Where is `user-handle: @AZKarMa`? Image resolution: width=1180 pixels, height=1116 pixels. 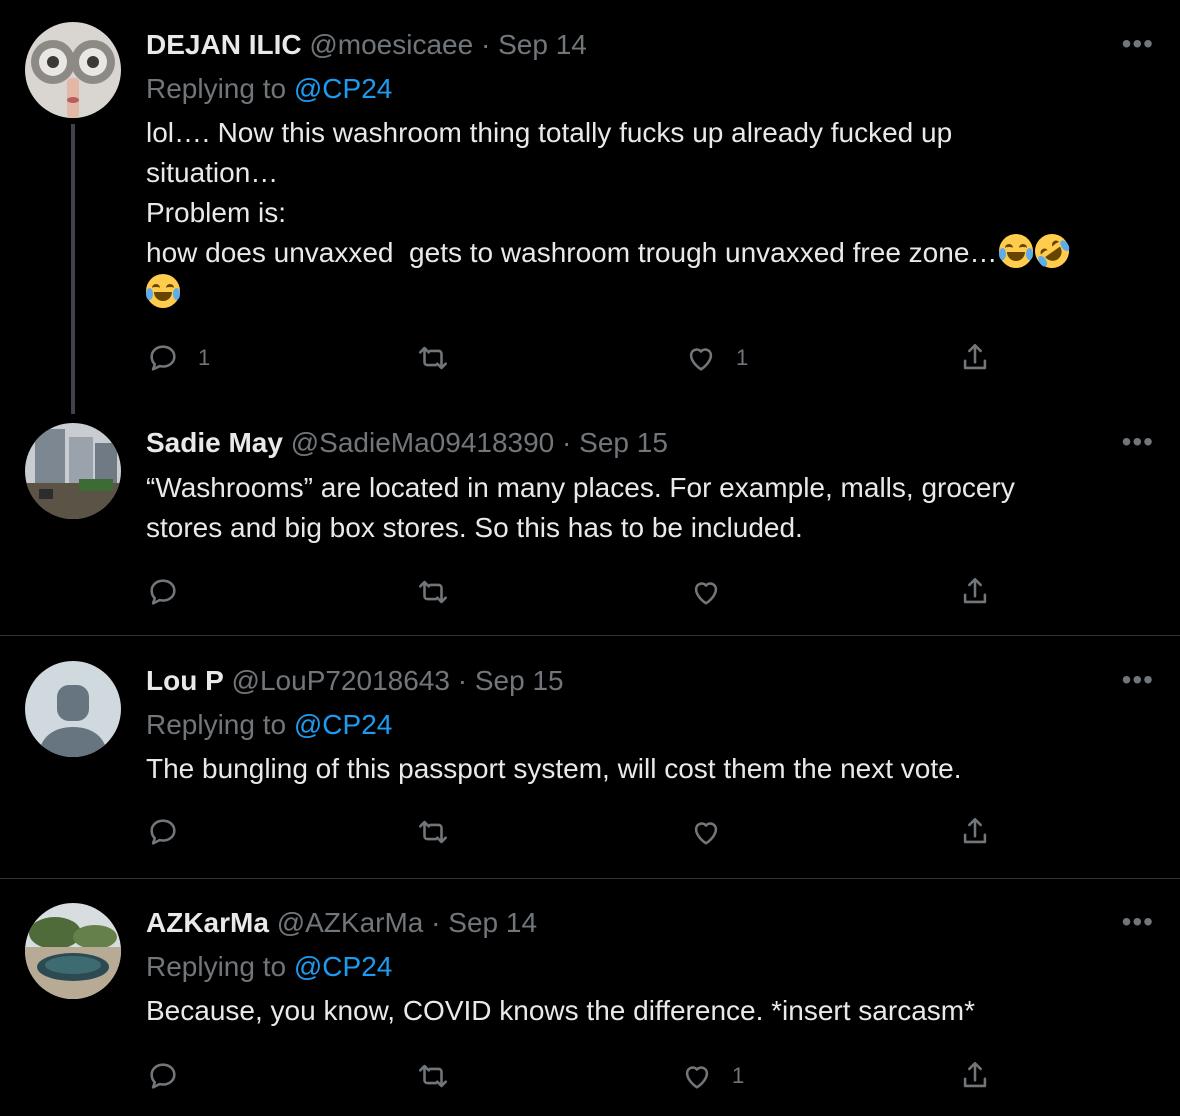
user-handle: @AZKarMa is located at coordinates (350, 922).